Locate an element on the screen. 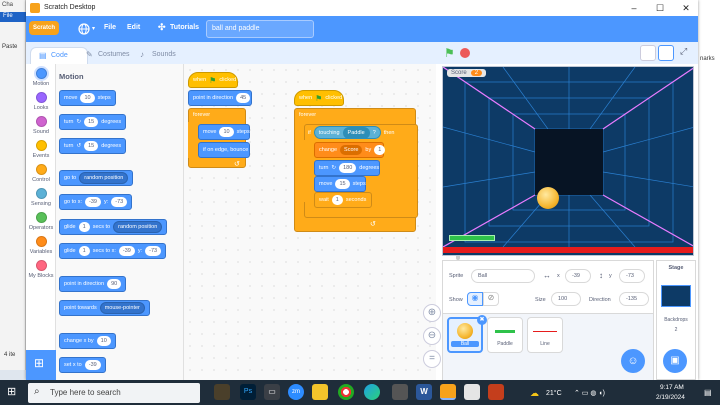 The width and height of the screenshot is (720, 405). variable-dropdown: Score is located at coordinates (351, 150).